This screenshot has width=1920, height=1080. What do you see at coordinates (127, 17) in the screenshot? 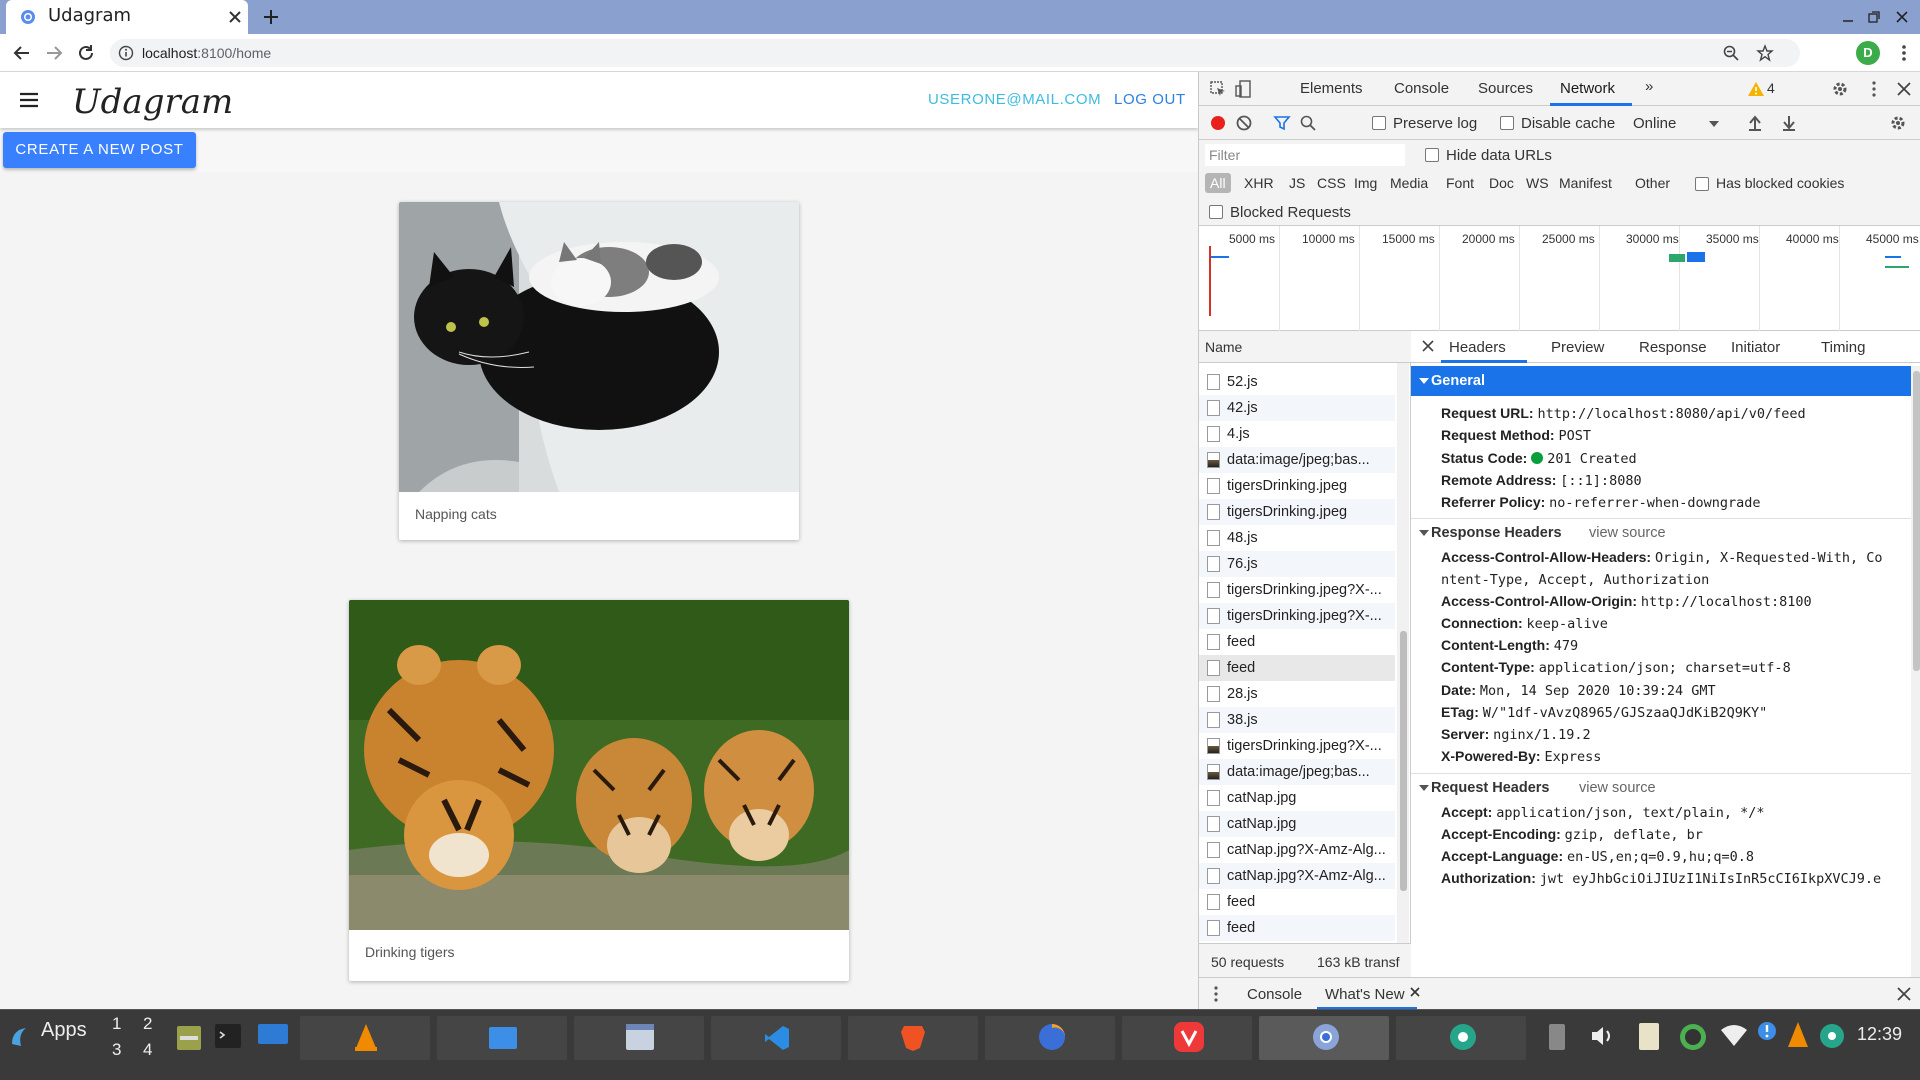
I see `browser-tab: Udagram` at bounding box center [127, 17].